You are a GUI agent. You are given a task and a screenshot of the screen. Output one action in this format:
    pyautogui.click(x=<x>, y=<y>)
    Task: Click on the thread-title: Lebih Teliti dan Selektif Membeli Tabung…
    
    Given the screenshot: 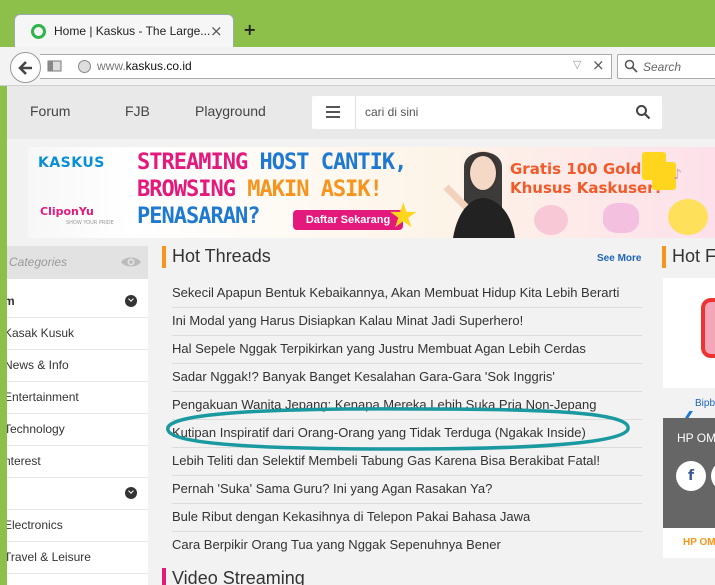 What is the action you would take?
    pyautogui.click(x=386, y=460)
    